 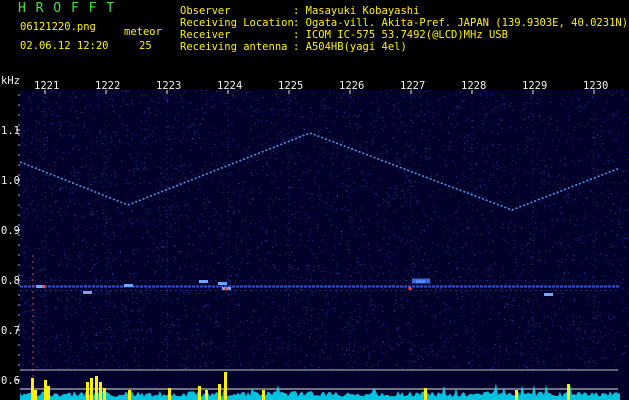 What do you see at coordinates (290, 86) in the screenshot?
I see `time-label: 1225` at bounding box center [290, 86].